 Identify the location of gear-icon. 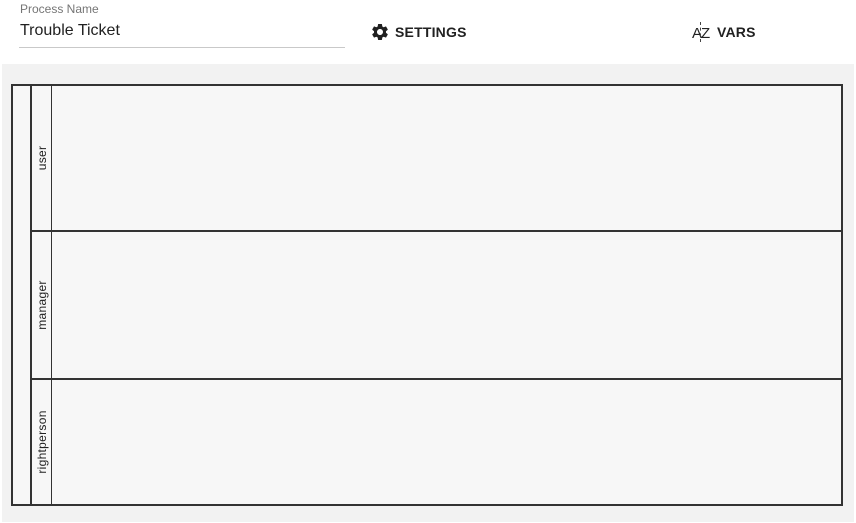
(380, 32).